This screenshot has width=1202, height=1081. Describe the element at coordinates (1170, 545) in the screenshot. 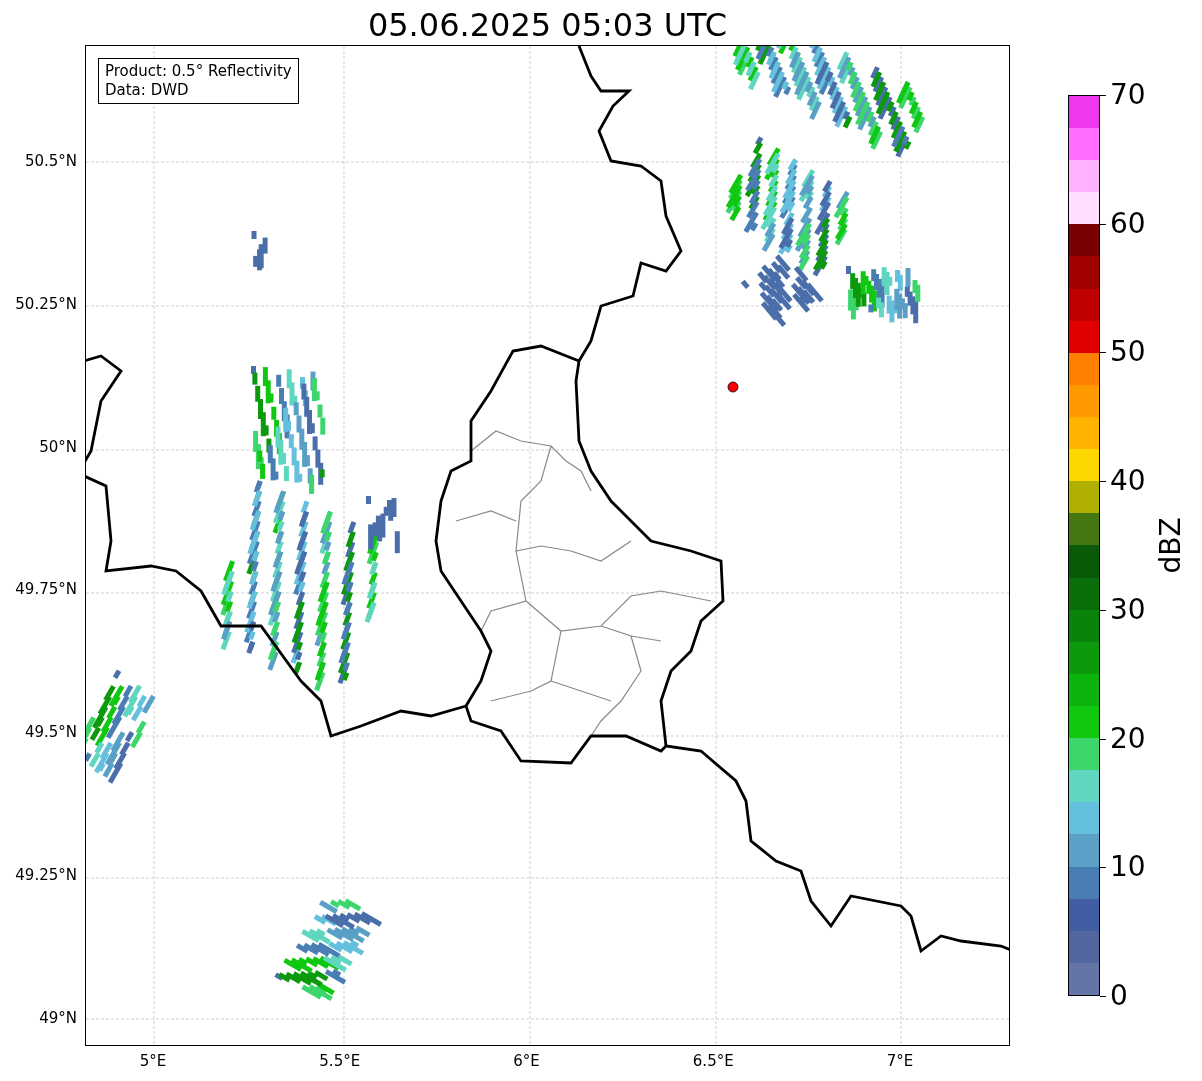

I see `colorbar-label: dBZ` at that location.